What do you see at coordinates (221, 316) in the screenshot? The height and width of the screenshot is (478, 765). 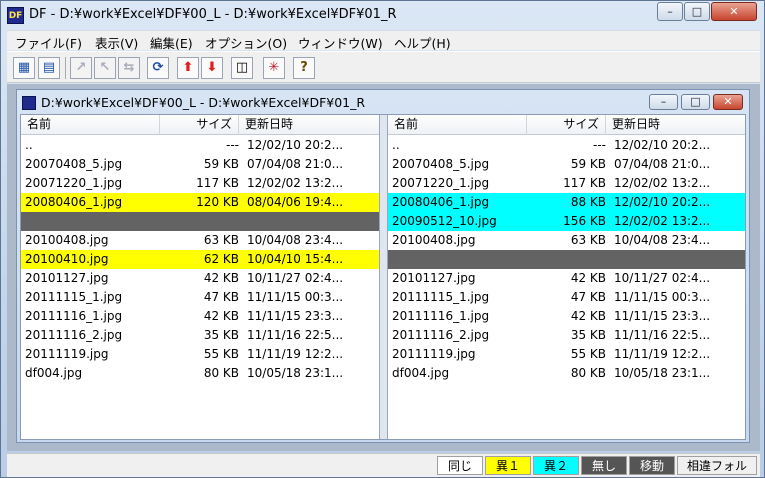 I see `file-size: 42 KB` at bounding box center [221, 316].